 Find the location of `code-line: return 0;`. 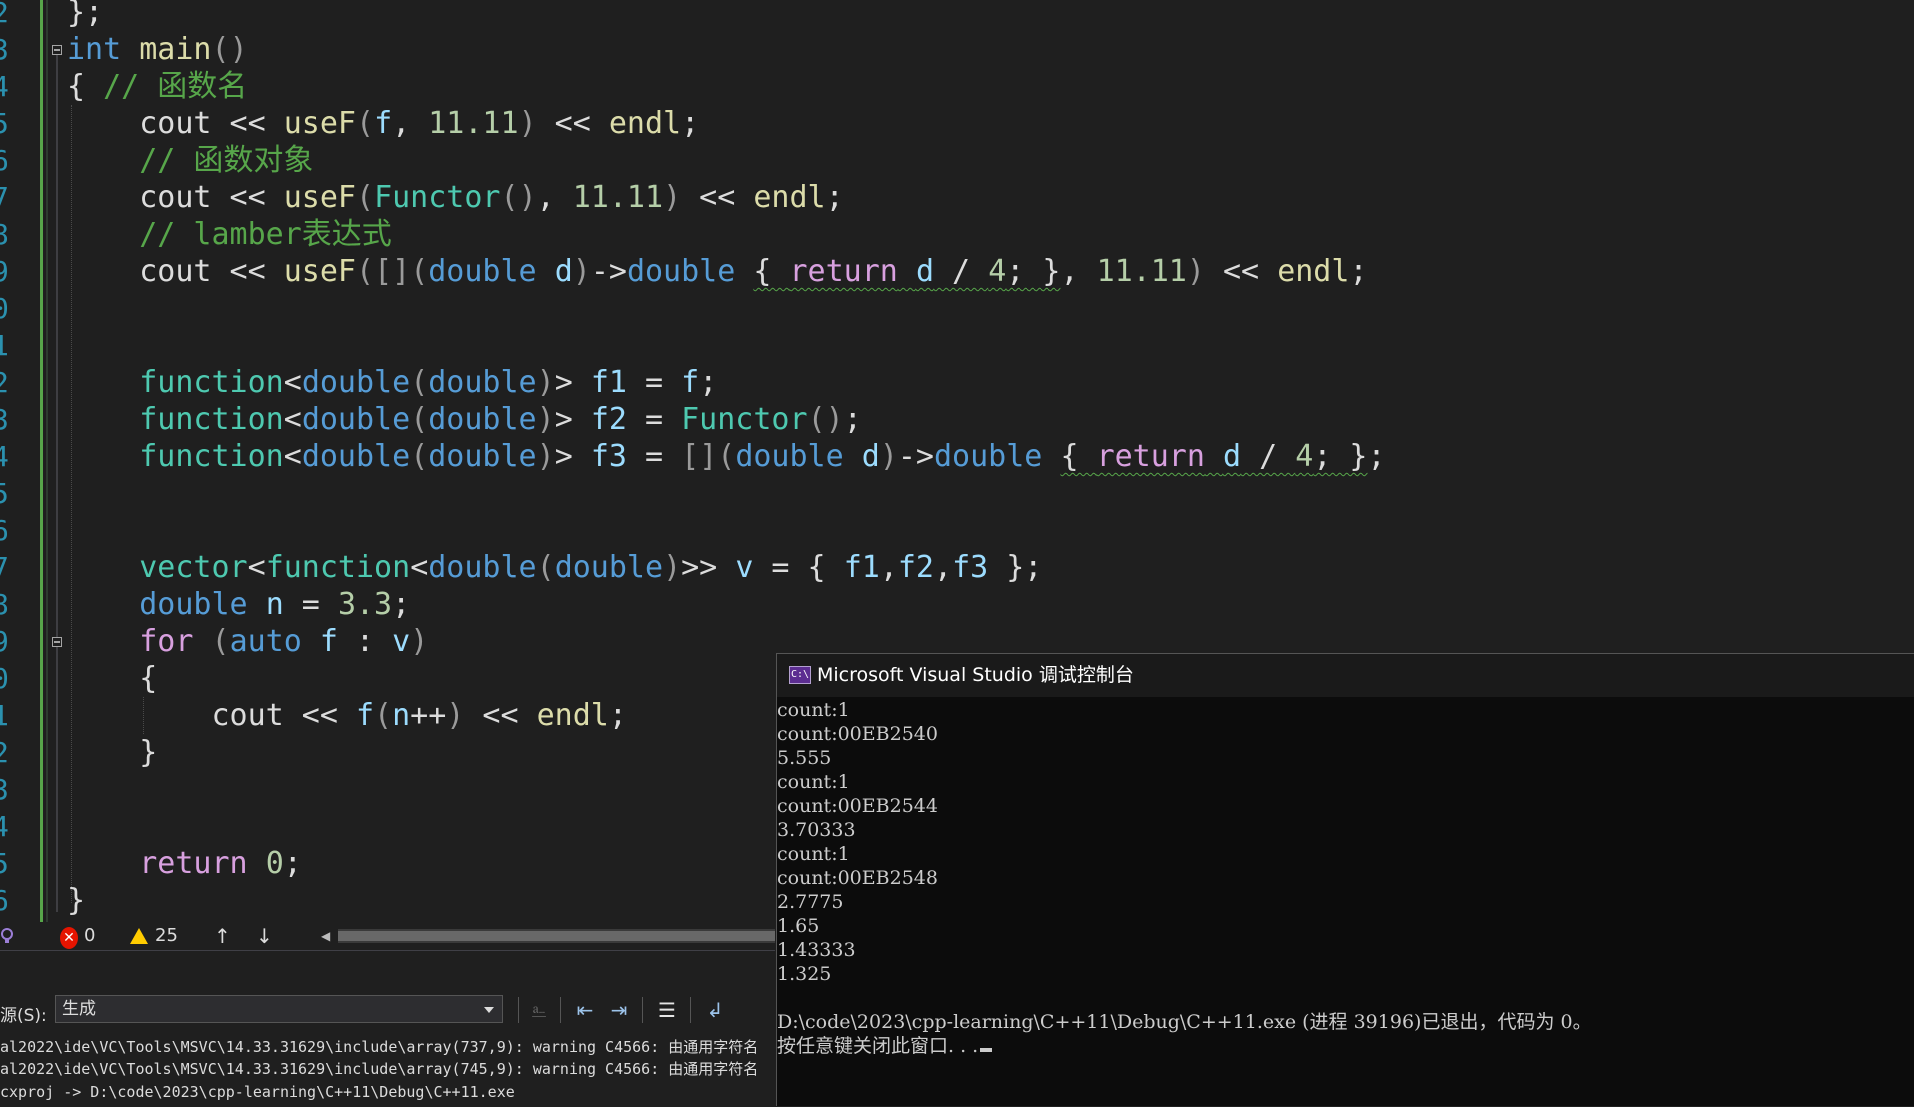

code-line: return 0; is located at coordinates (184, 863).